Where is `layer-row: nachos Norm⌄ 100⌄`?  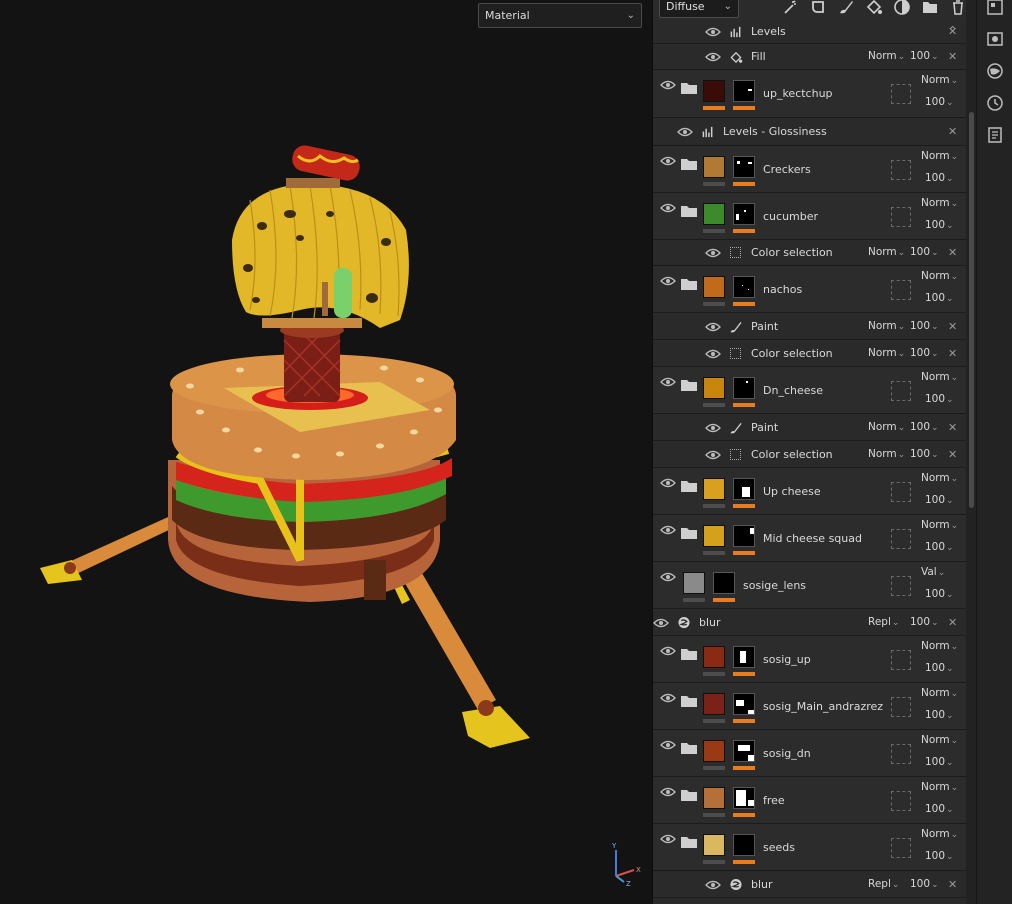 layer-row: nachos Norm⌄ 100⌄ is located at coordinates (809, 289).